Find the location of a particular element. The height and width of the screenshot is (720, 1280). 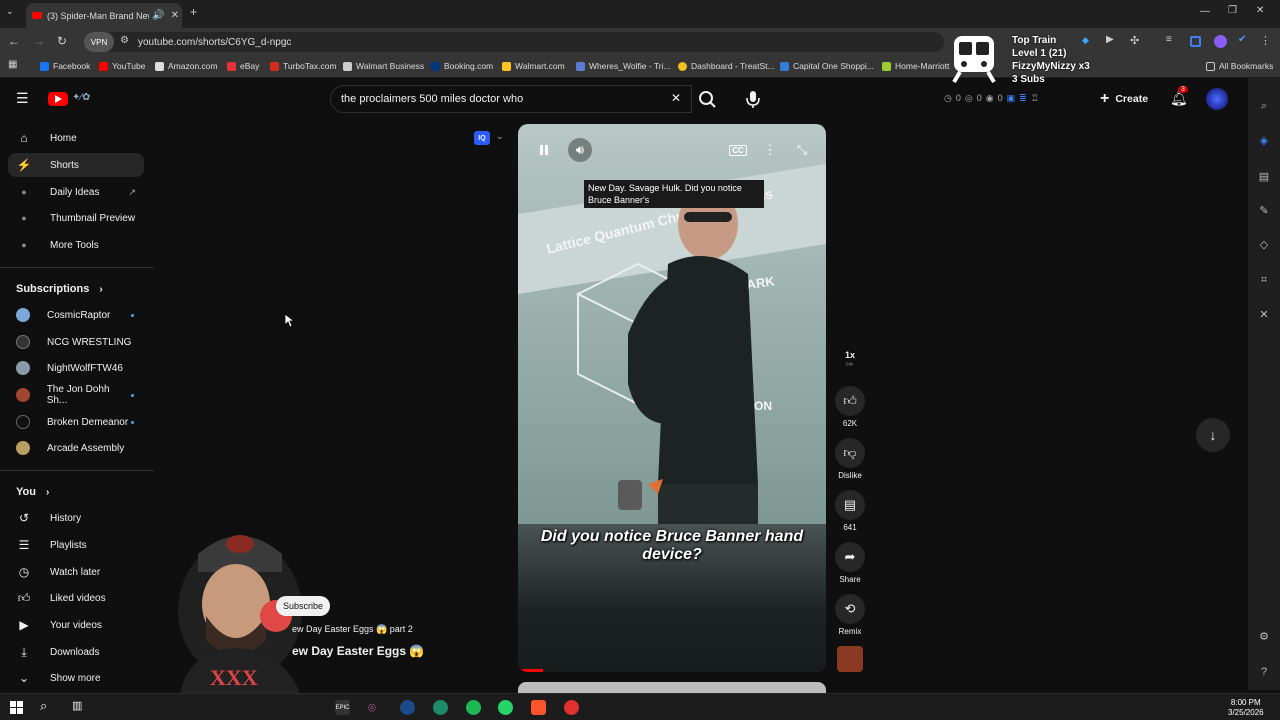

iq-extension-icon: ▣ is located at coordinates (1011, 98).